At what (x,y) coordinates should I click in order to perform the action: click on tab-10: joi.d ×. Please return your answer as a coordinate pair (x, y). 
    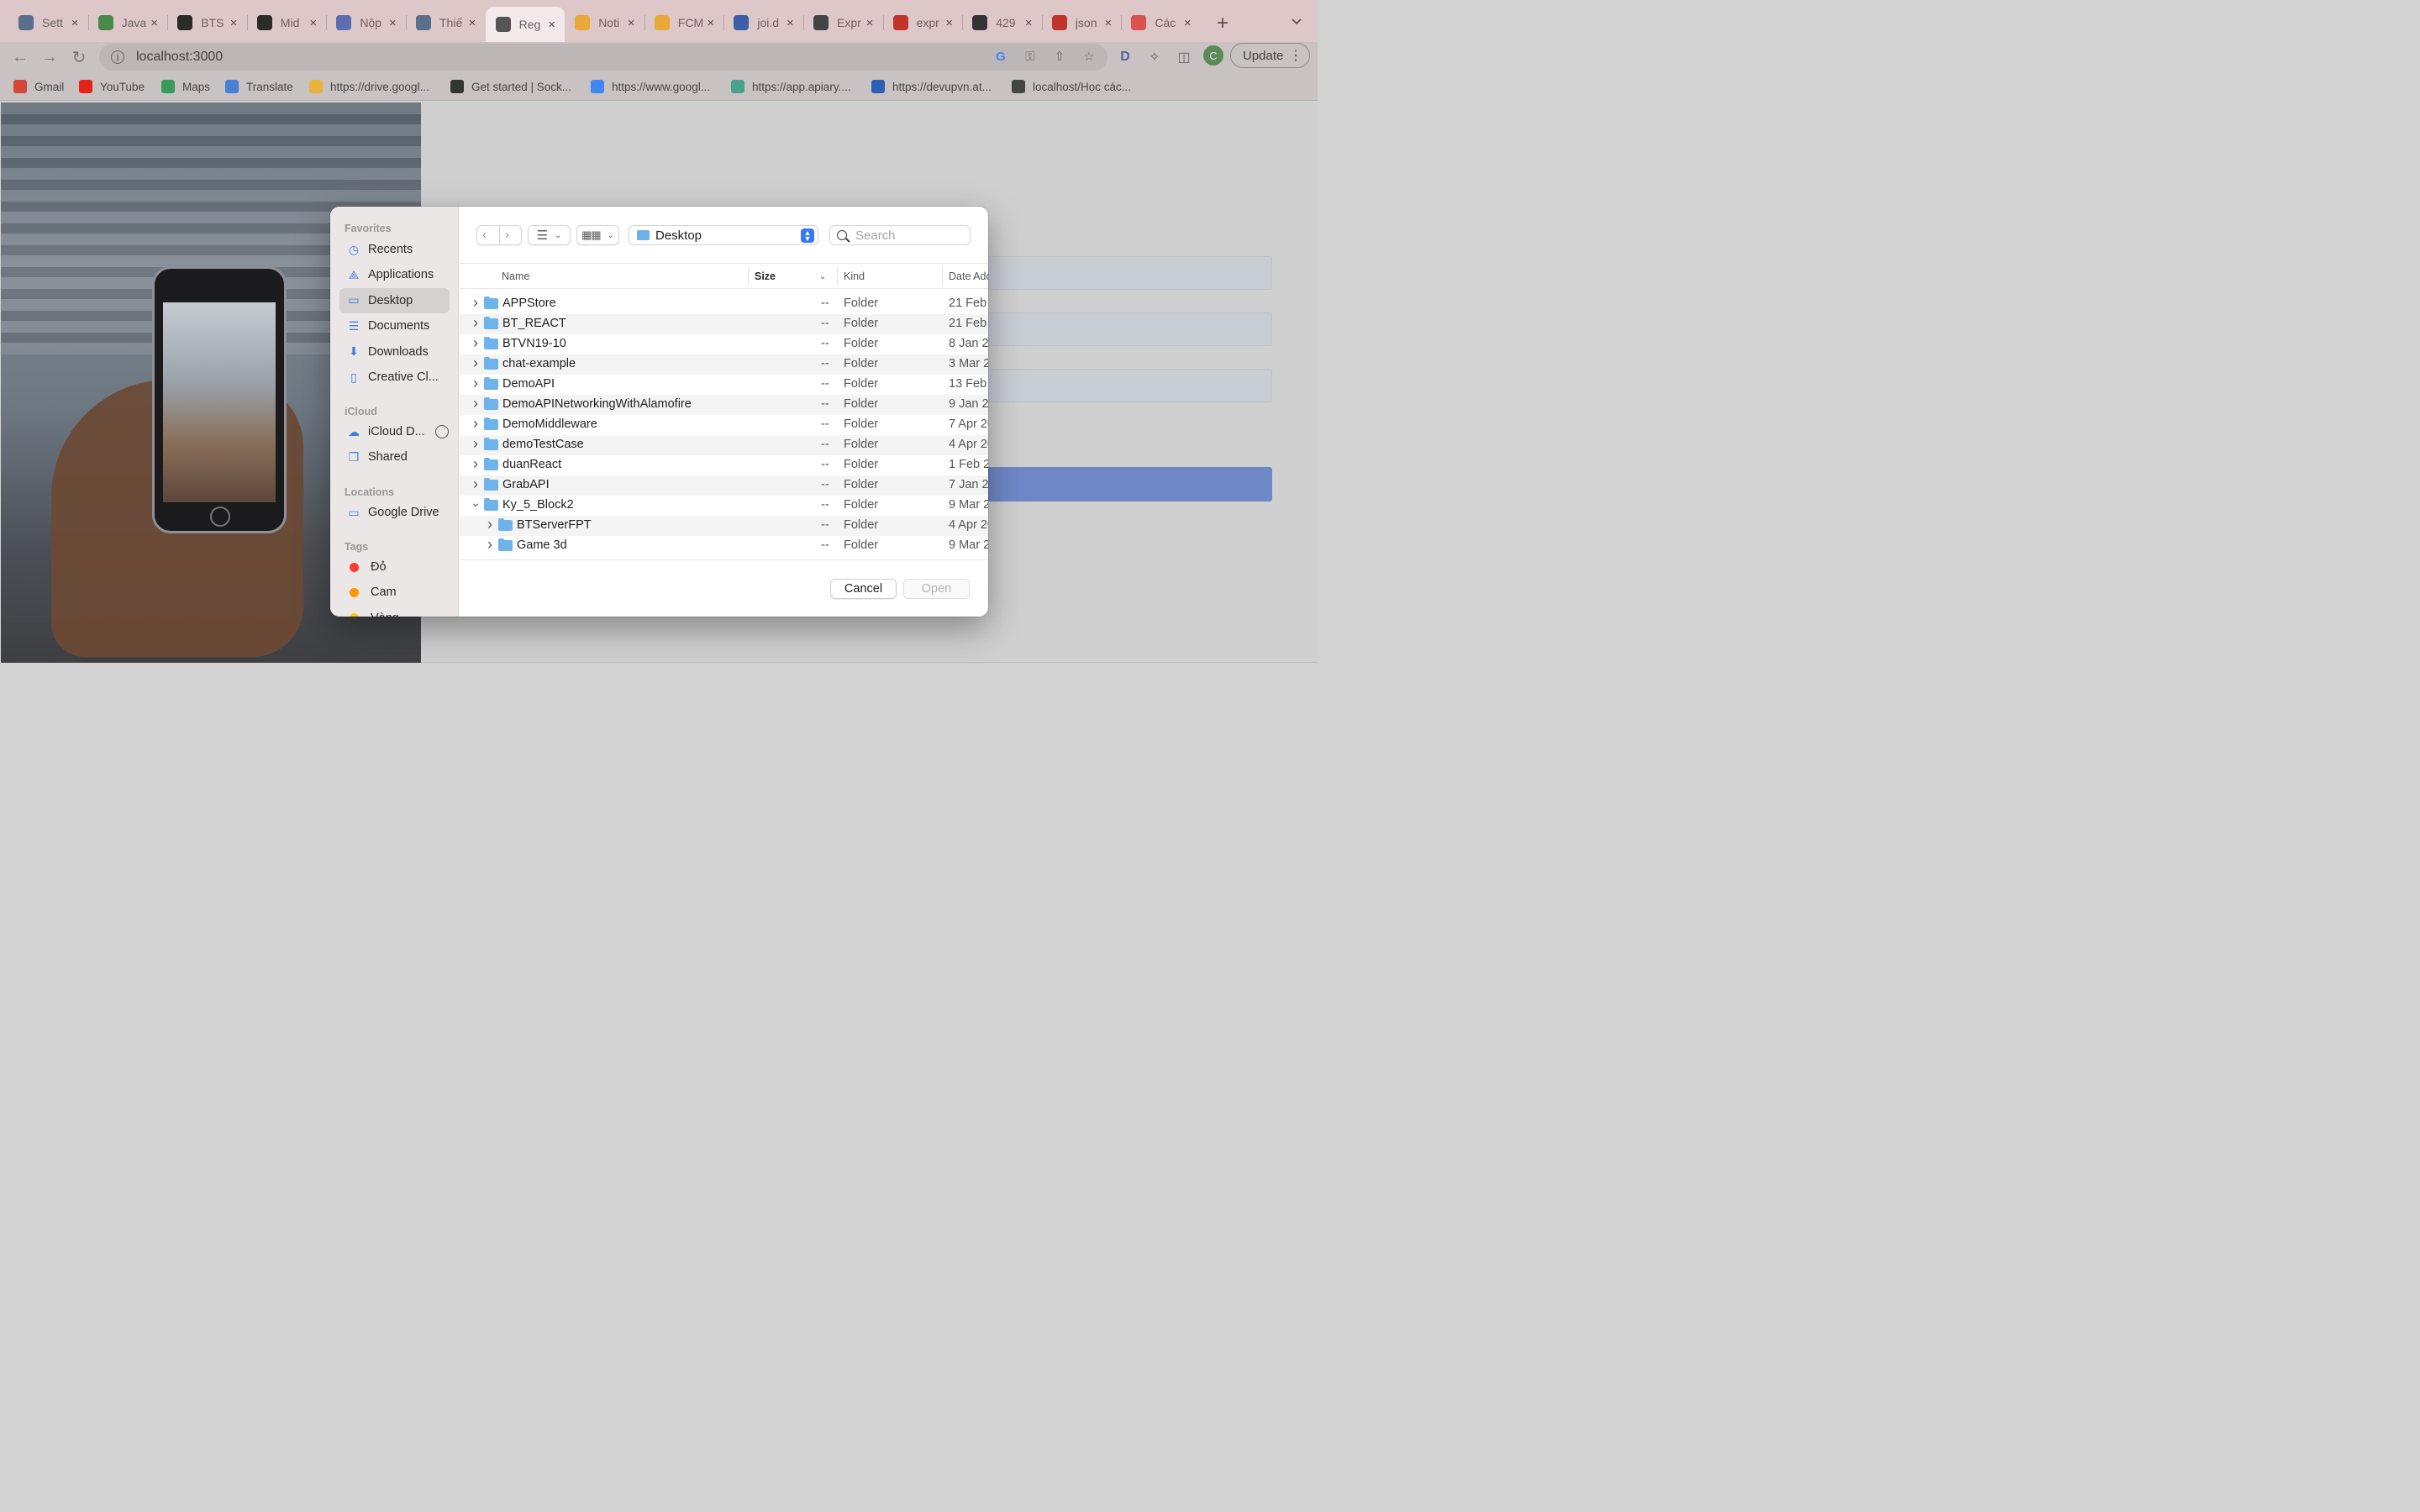
    Looking at the image, I should click on (763, 23).